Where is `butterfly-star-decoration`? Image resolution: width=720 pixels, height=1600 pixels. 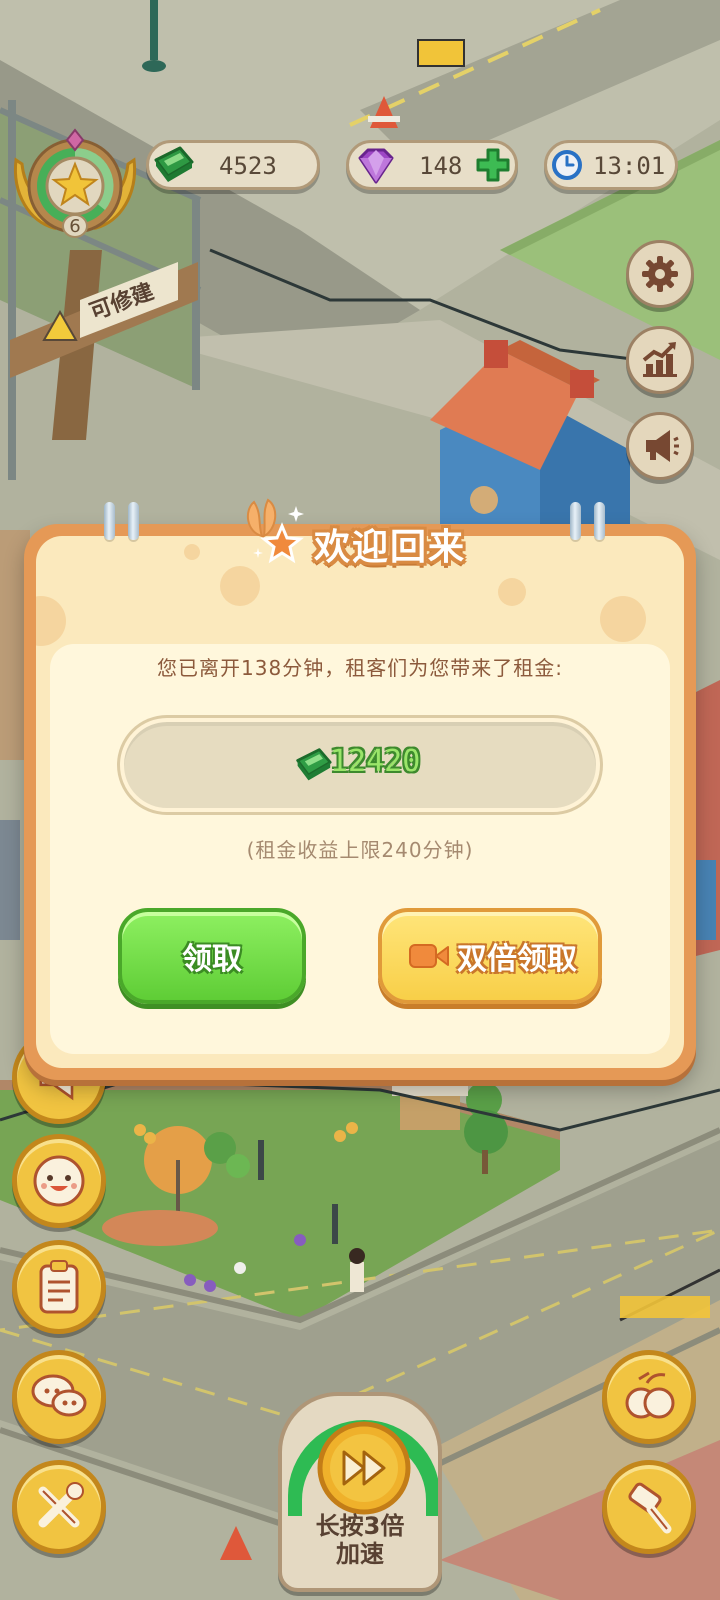 butterfly-star-decoration is located at coordinates (276, 533).